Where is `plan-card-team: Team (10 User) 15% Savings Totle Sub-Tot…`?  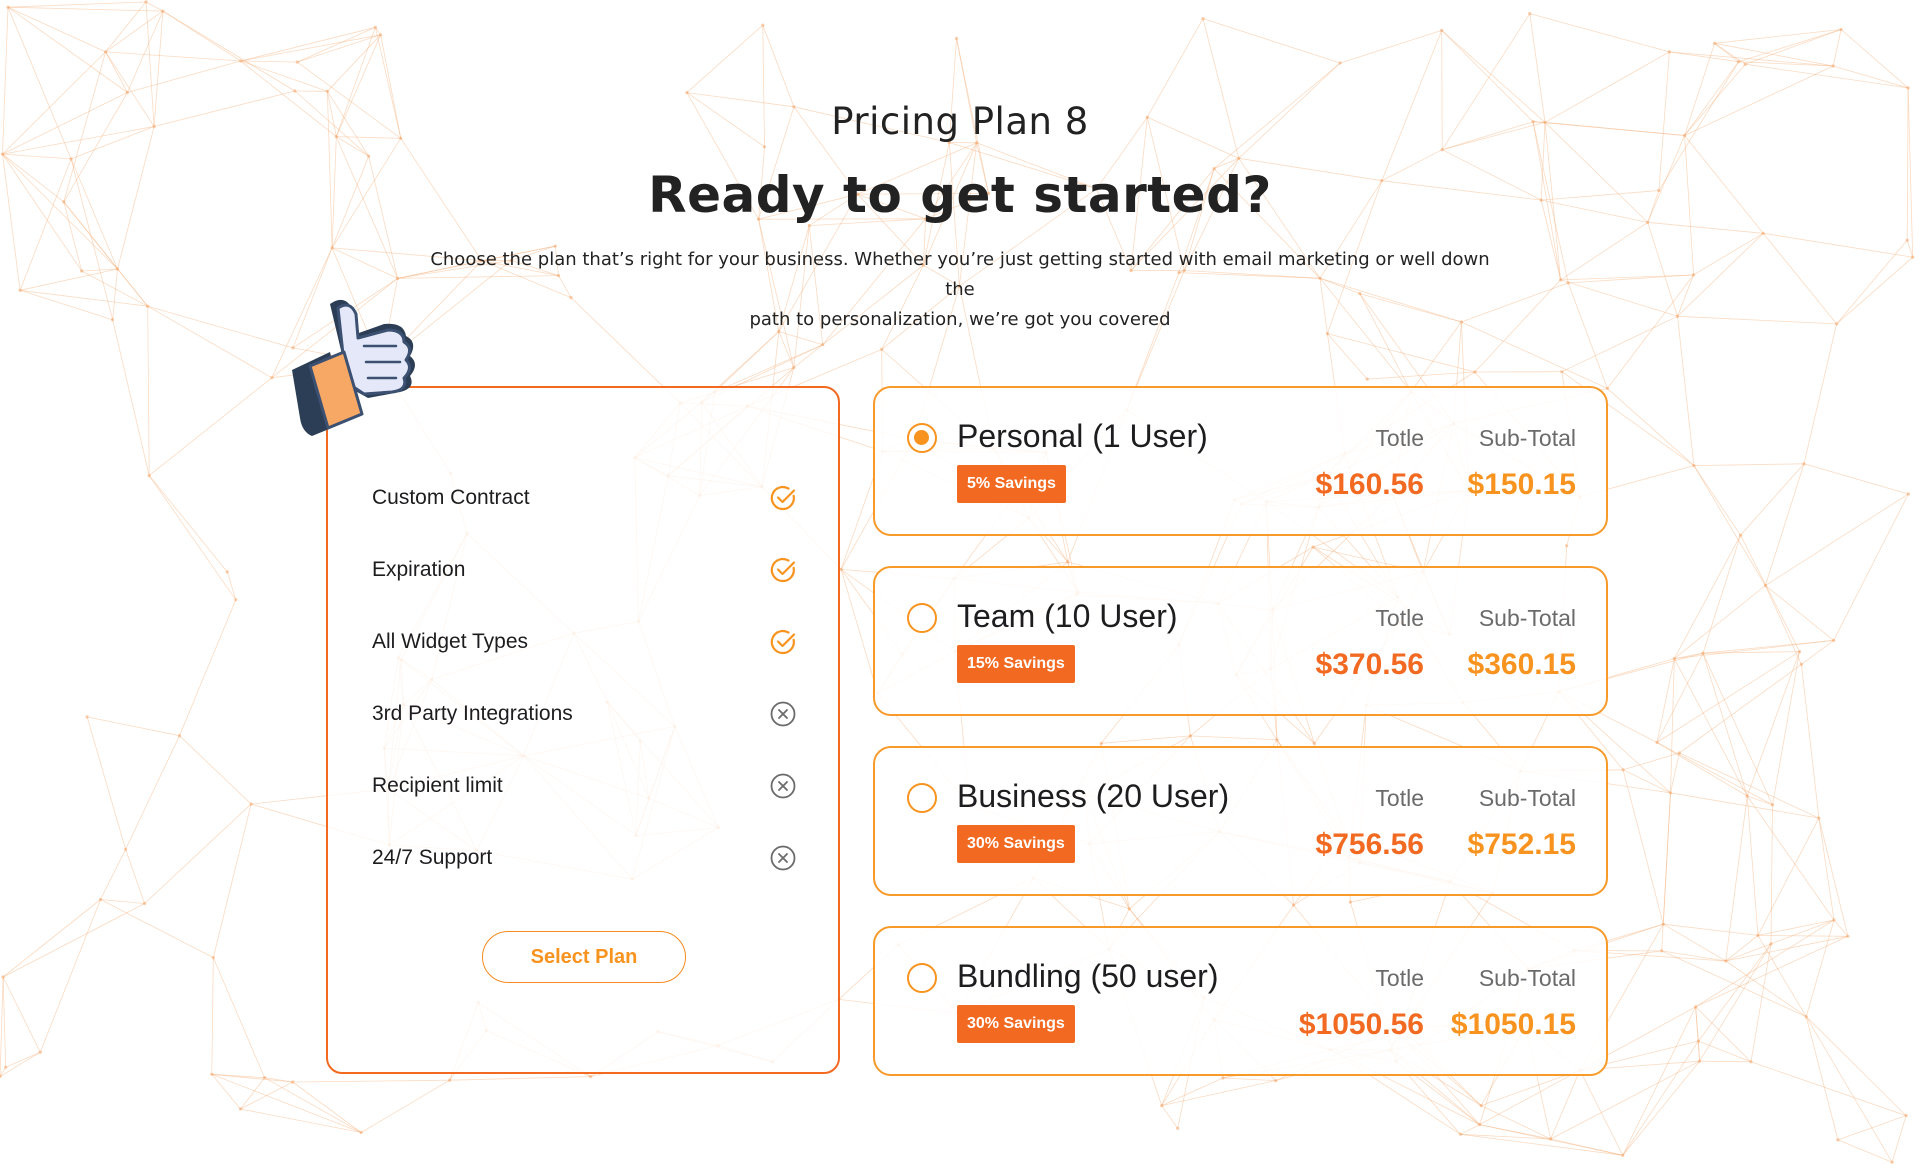
plan-card-team: Team (10 User) 15% Savings Totle Sub-Tot… is located at coordinates (1240, 641).